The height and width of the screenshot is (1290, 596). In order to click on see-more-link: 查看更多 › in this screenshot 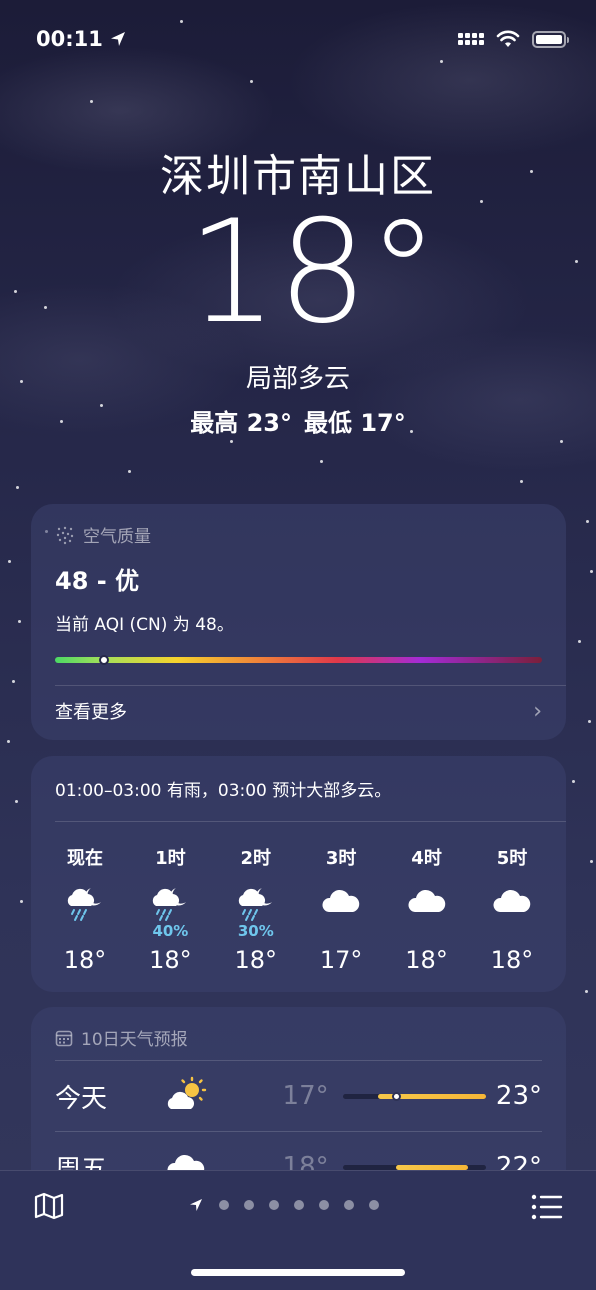, I will do `click(298, 711)`.